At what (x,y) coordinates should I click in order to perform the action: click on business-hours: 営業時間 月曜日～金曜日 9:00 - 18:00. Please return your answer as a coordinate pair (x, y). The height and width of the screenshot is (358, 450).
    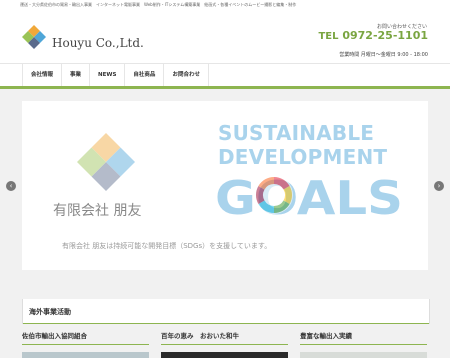
    Looking at the image, I should click on (383, 55).